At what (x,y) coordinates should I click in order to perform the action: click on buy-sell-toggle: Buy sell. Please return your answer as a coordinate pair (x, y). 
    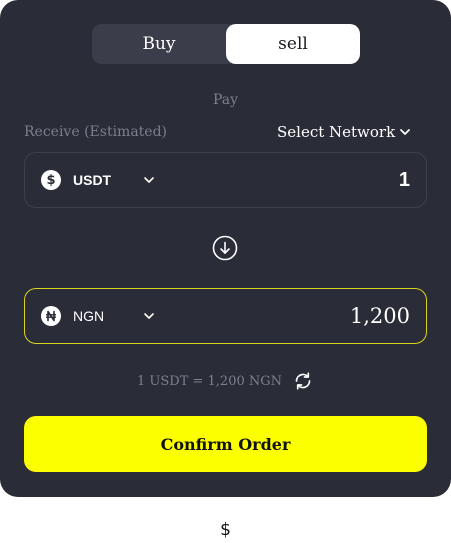
    Looking at the image, I should click on (226, 44).